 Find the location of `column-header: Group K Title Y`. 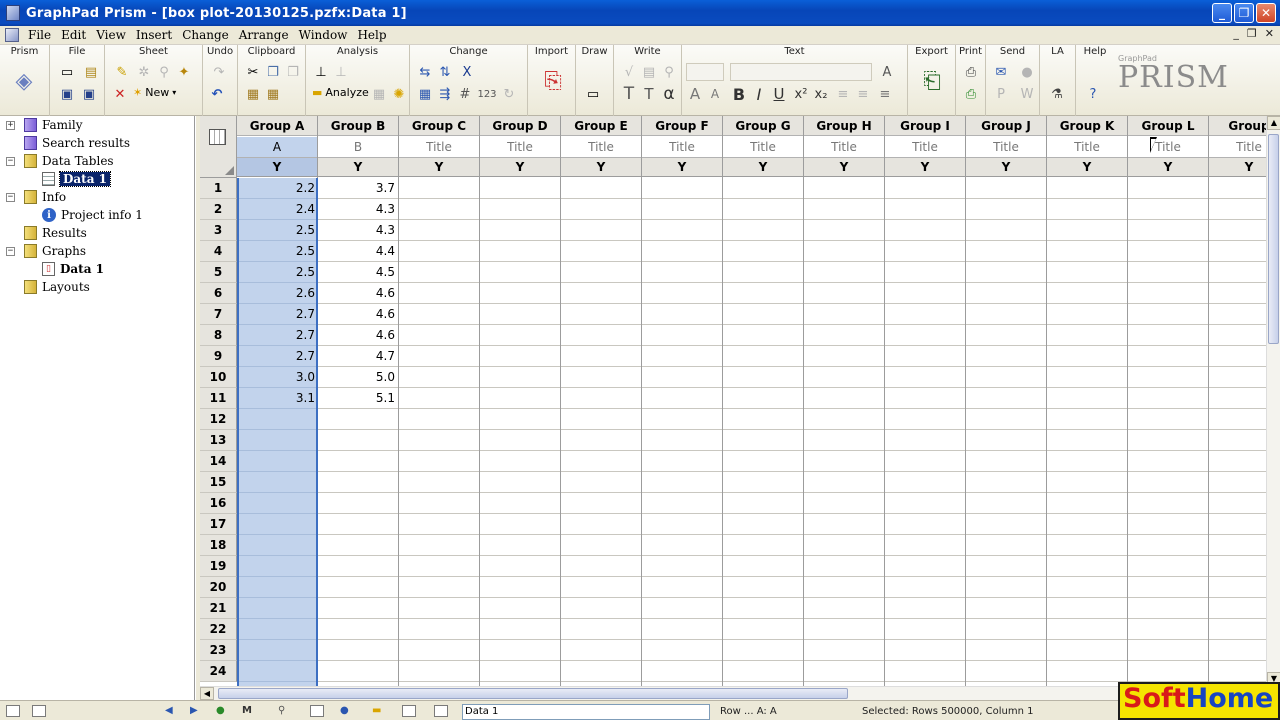

column-header: Group K Title Y is located at coordinates (1087, 147).